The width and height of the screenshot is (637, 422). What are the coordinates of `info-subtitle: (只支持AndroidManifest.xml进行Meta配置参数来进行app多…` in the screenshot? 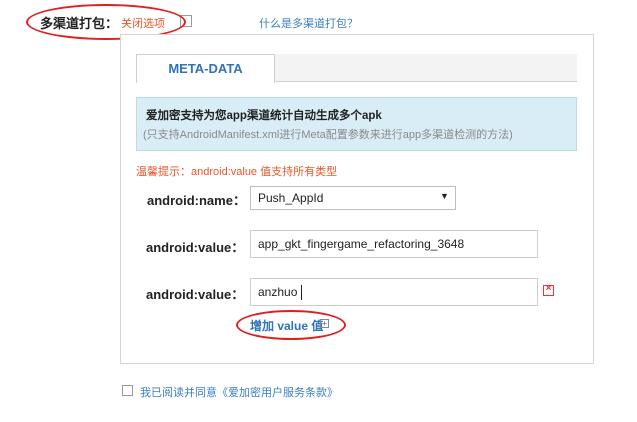 It's located at (328, 135).